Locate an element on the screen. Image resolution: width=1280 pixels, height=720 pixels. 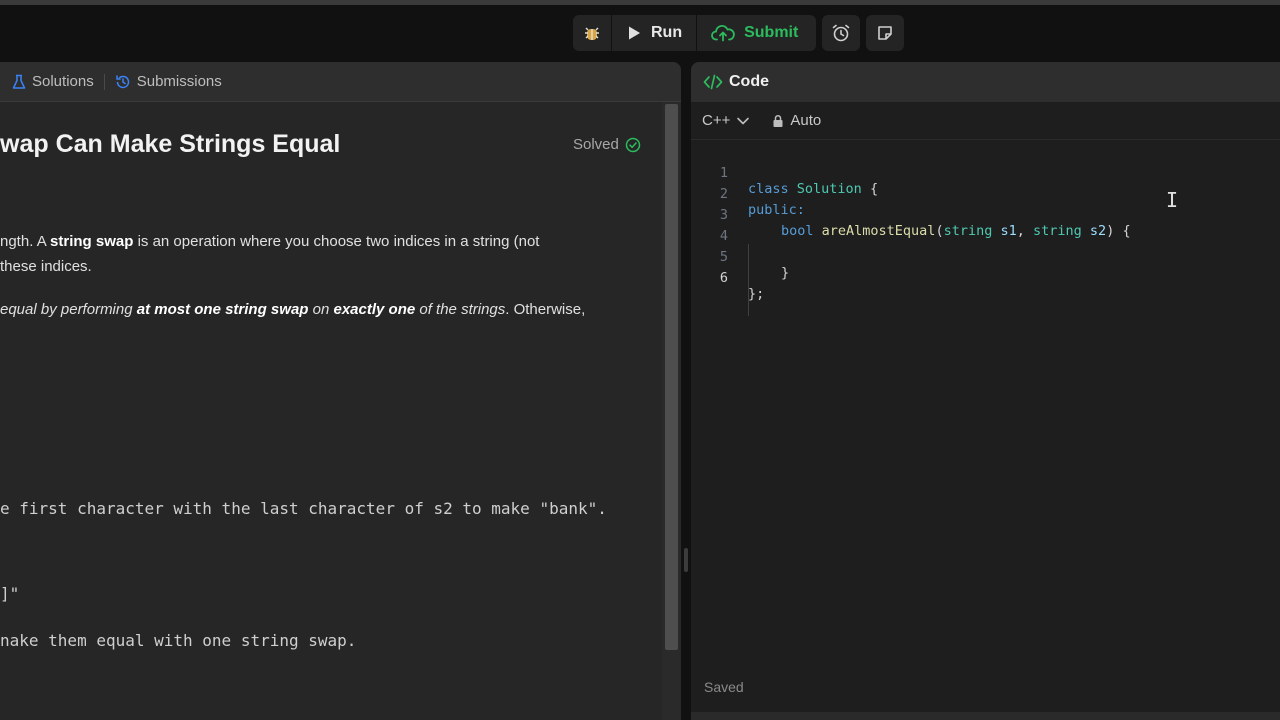
code-line: 4 is located at coordinates (985, 228).